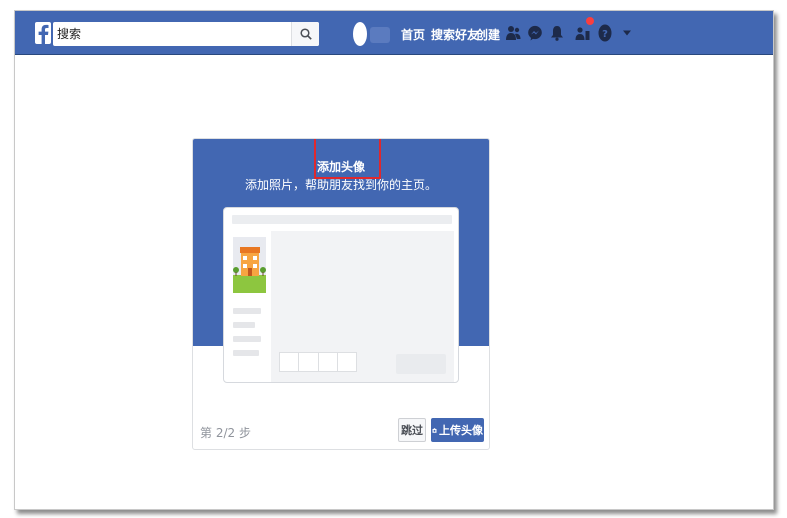 The width and height of the screenshot is (787, 518). Describe the element at coordinates (513, 33) in the screenshot. I see `friends-icon` at that location.